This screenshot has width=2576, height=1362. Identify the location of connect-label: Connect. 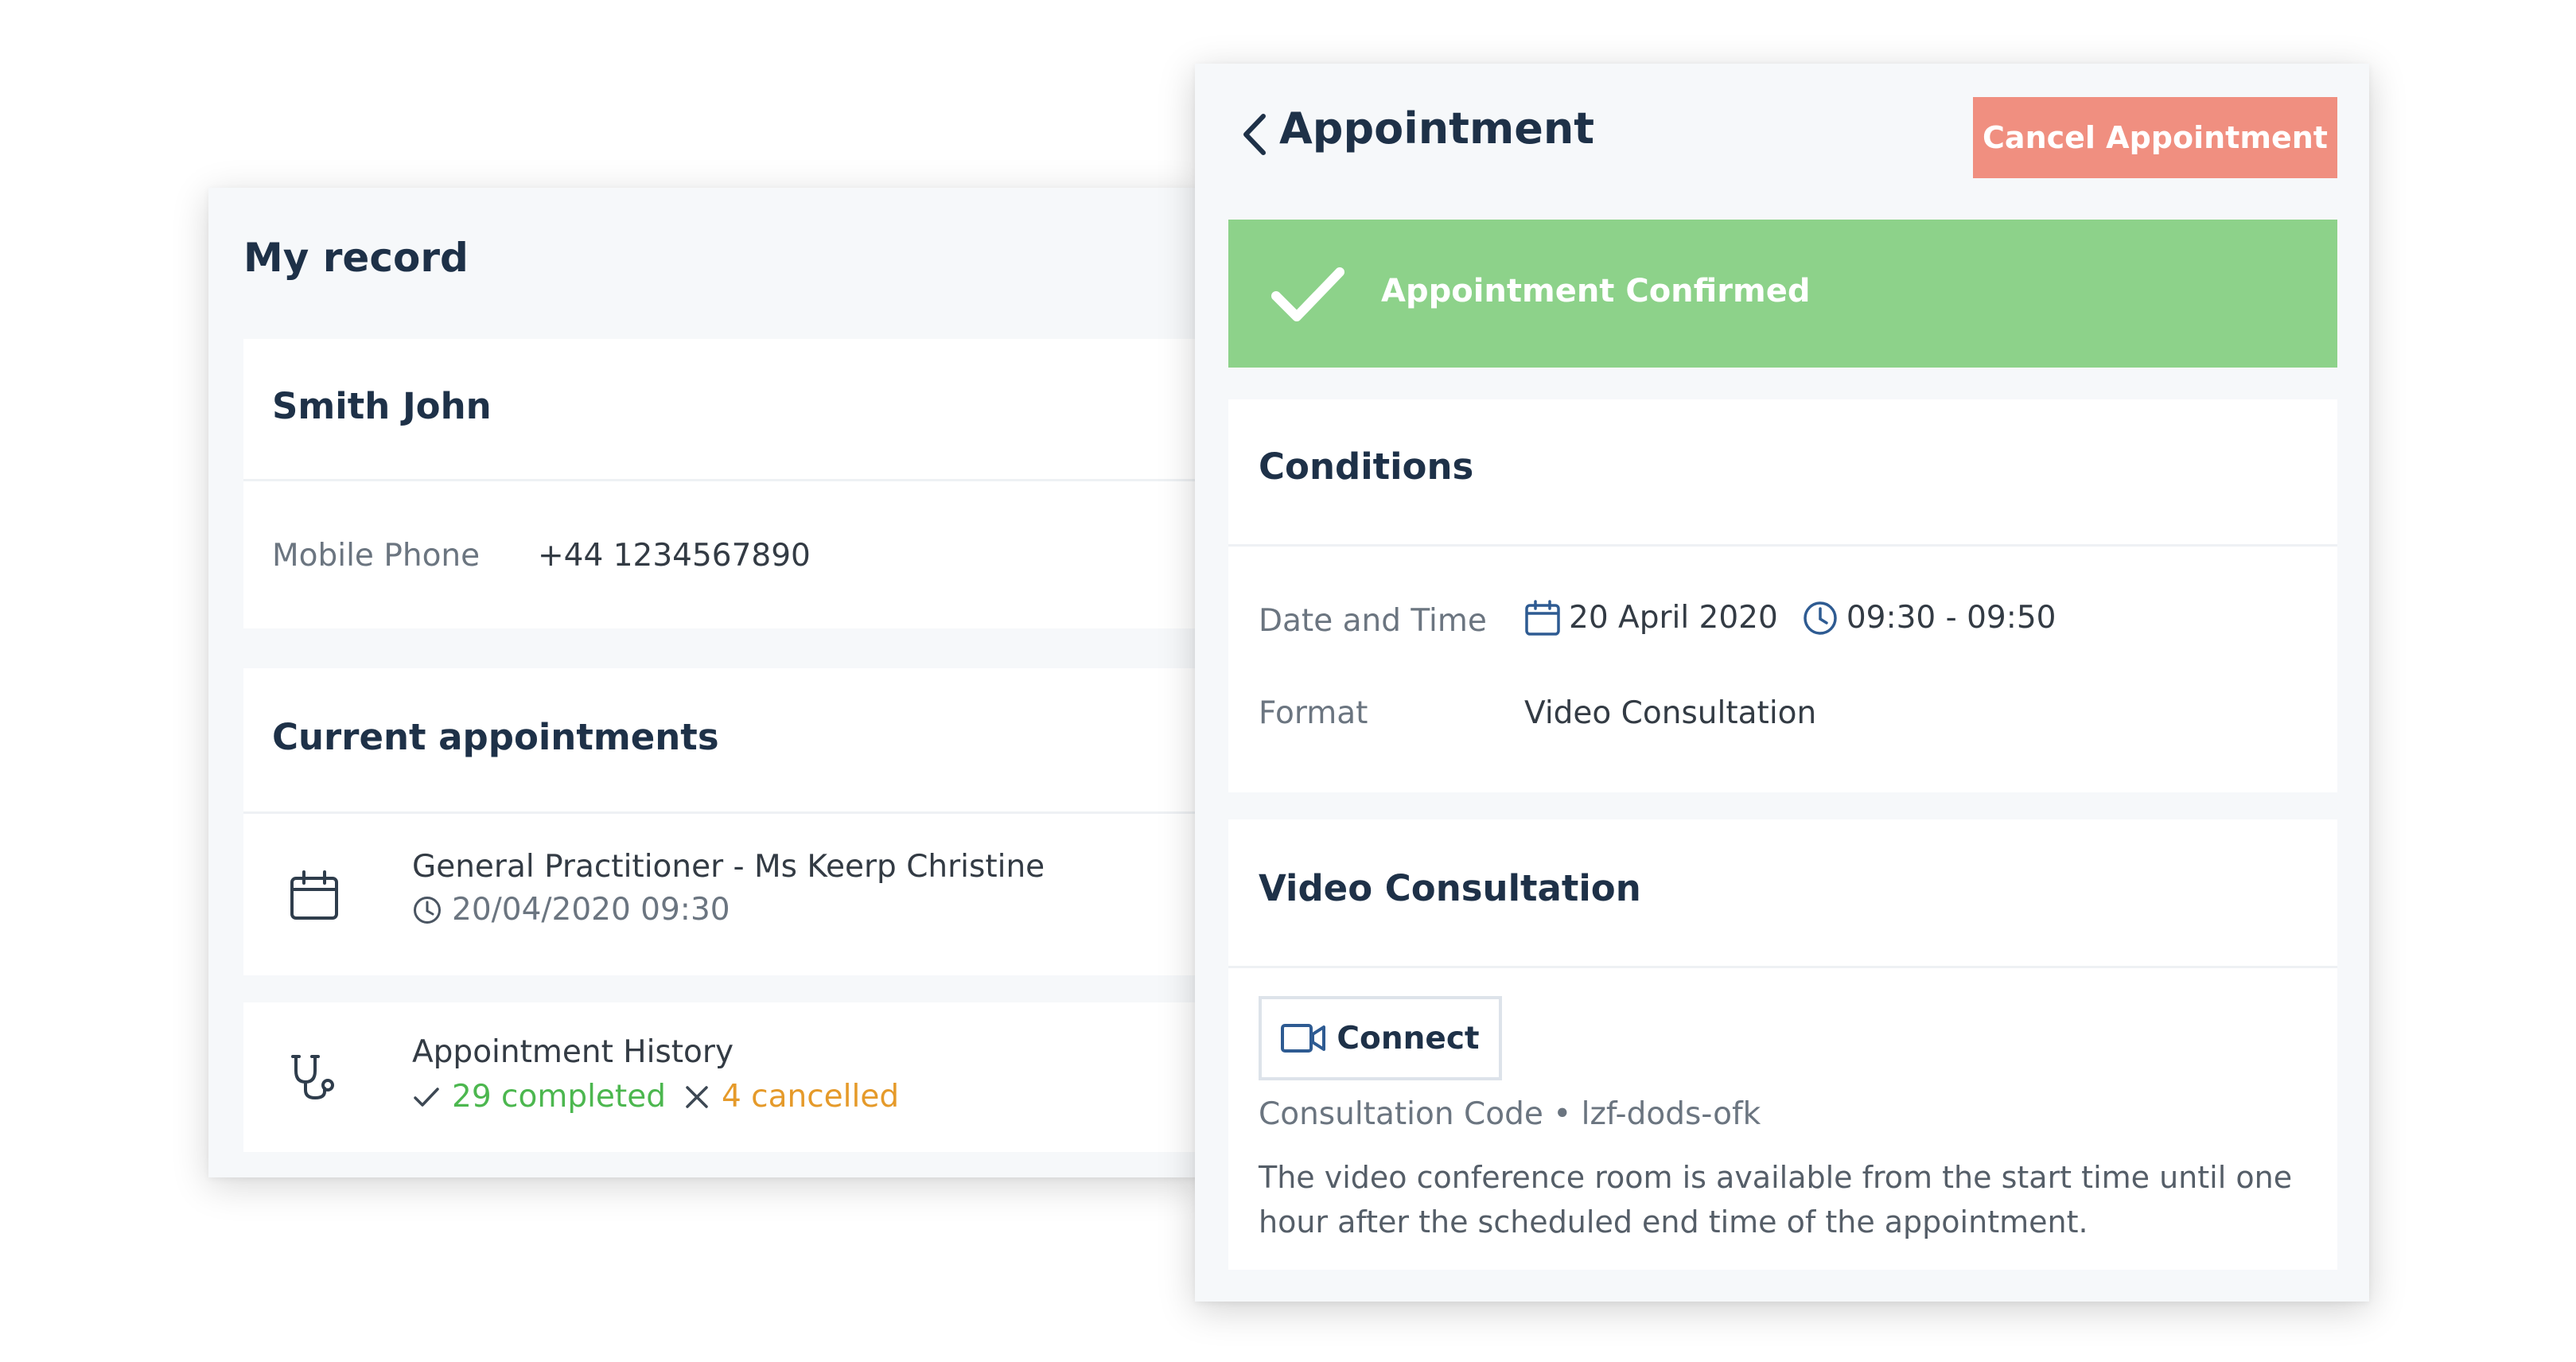
(1409, 1038).